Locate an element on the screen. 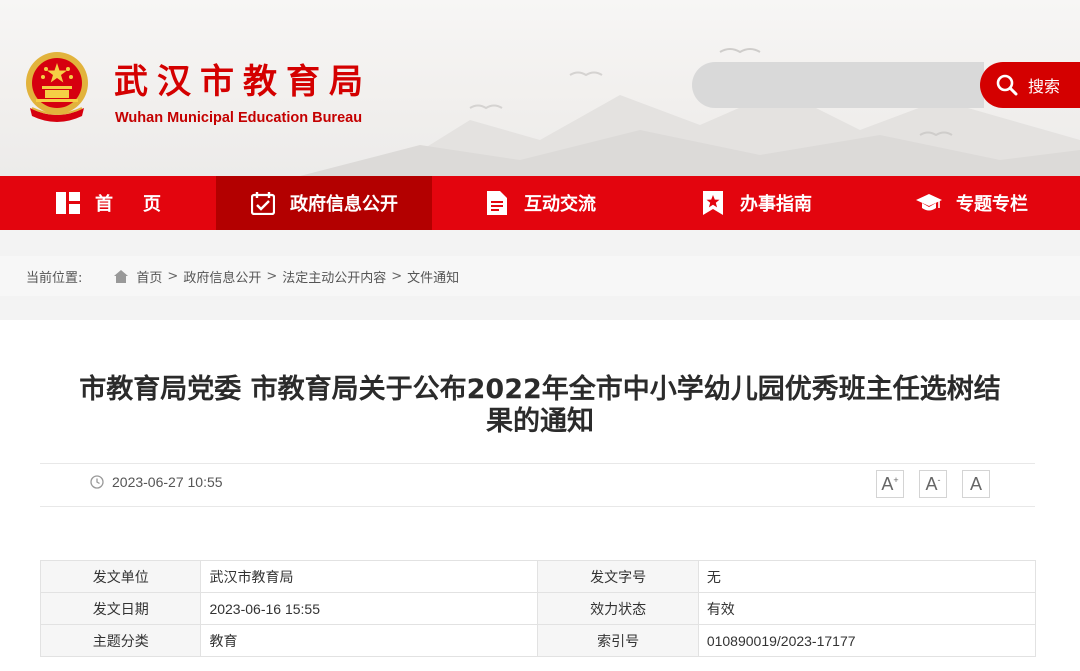  document-icon is located at coordinates (497, 203).